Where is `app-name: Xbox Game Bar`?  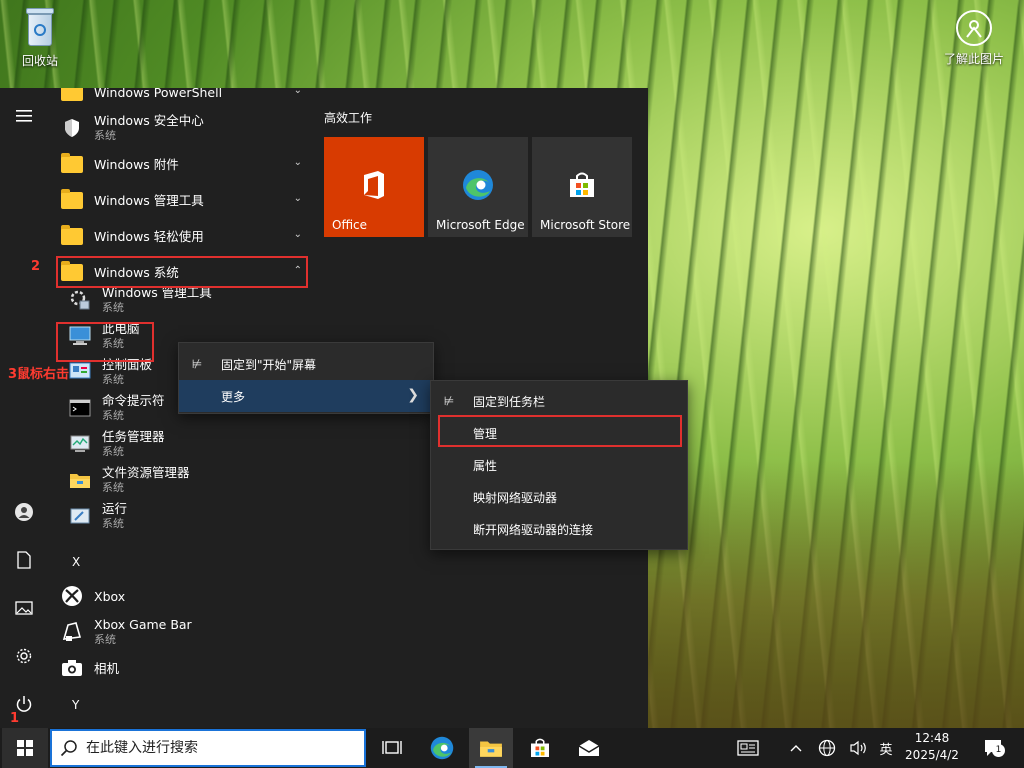 app-name: Xbox Game Bar is located at coordinates (143, 624).